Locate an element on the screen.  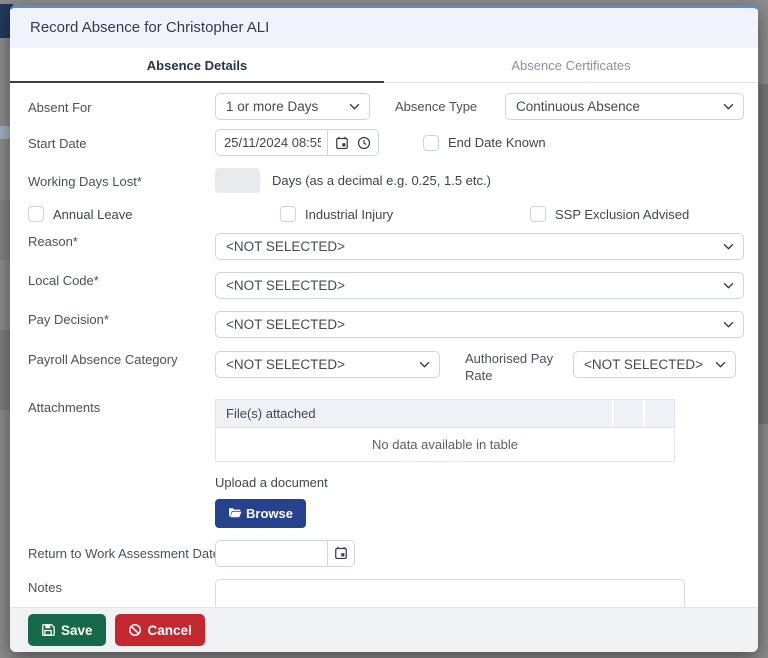
modal-footer: Save Cancel is located at coordinates (384, 629).